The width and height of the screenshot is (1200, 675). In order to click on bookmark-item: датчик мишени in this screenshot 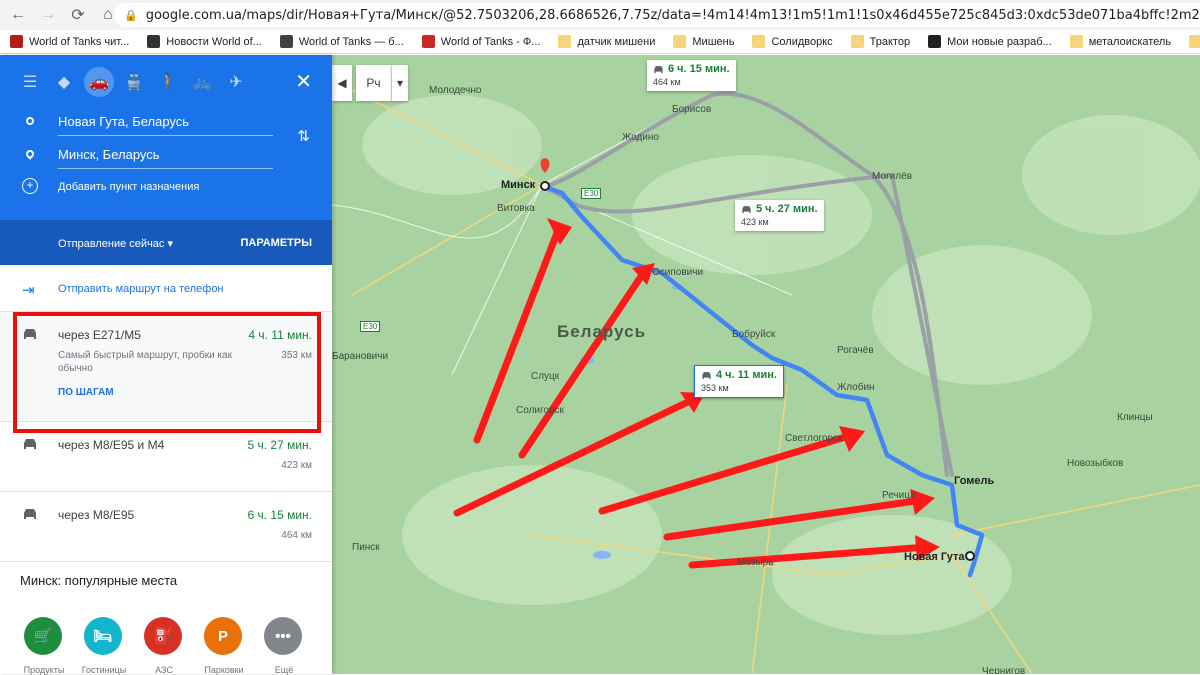, I will do `click(606, 41)`.